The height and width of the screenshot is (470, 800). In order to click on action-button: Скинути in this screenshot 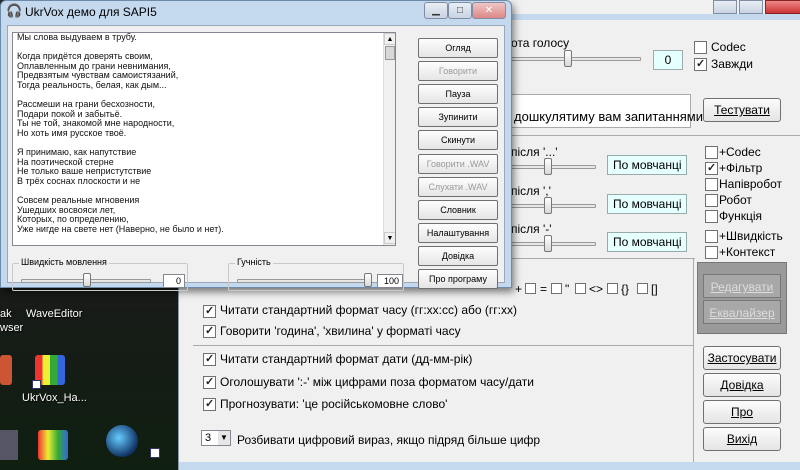, I will do `click(458, 140)`.